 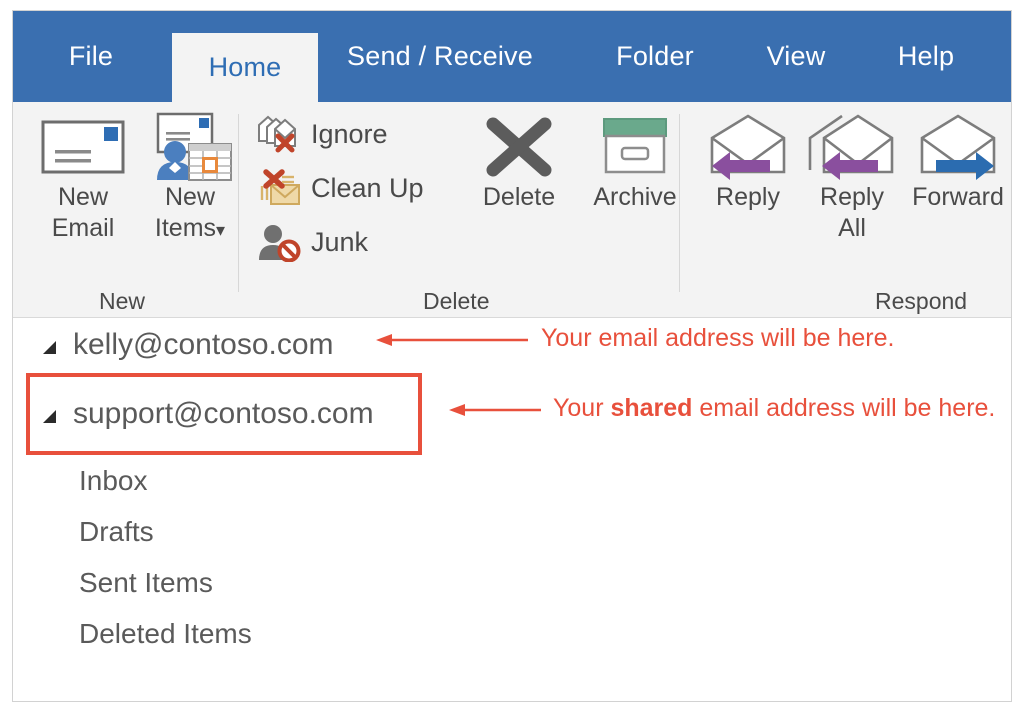 I want to click on folder-item-inbox: Inbox, so click(x=113, y=481).